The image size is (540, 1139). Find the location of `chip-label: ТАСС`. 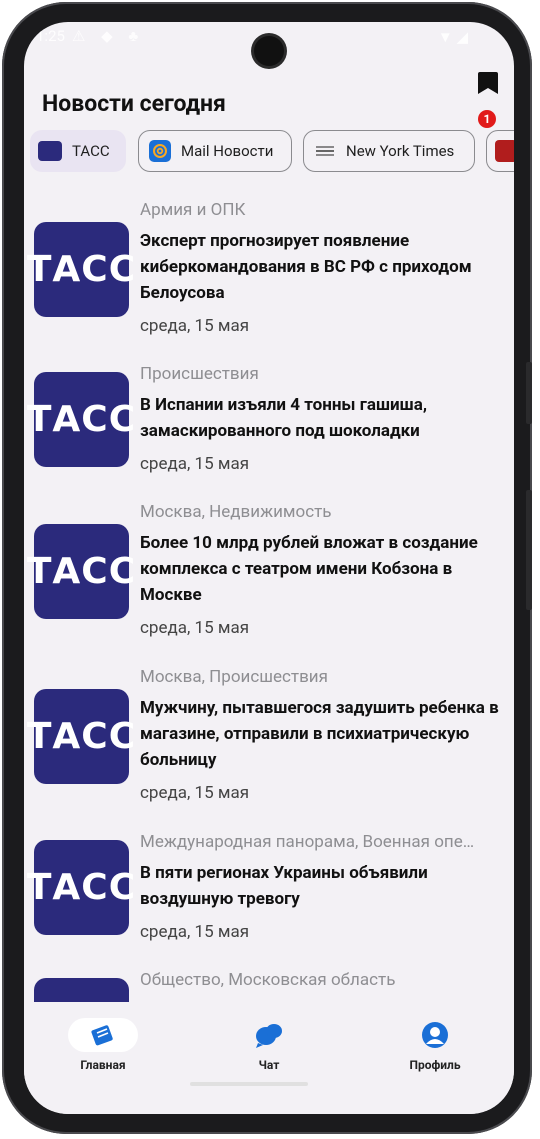

chip-label: ТАСС is located at coordinates (91, 151).